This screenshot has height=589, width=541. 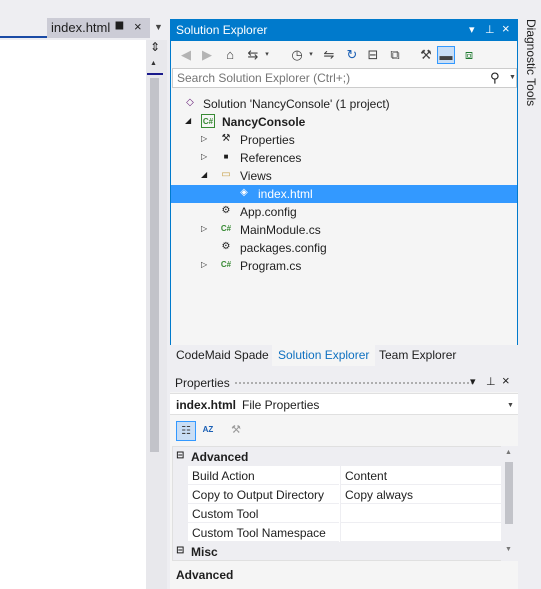 What do you see at coordinates (338, 494) in the screenshot?
I see `property-row-copy-to-output: Copy to Output Directory Copy always` at bounding box center [338, 494].